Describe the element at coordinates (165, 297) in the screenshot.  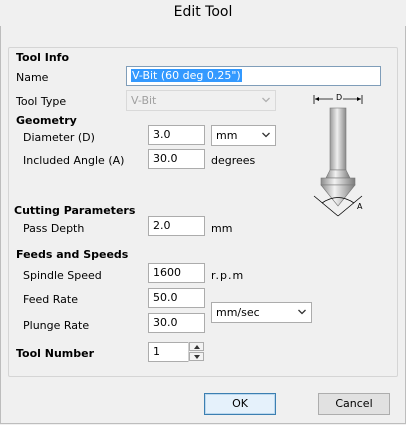
I see `feed-rate-value: 50.0` at that location.